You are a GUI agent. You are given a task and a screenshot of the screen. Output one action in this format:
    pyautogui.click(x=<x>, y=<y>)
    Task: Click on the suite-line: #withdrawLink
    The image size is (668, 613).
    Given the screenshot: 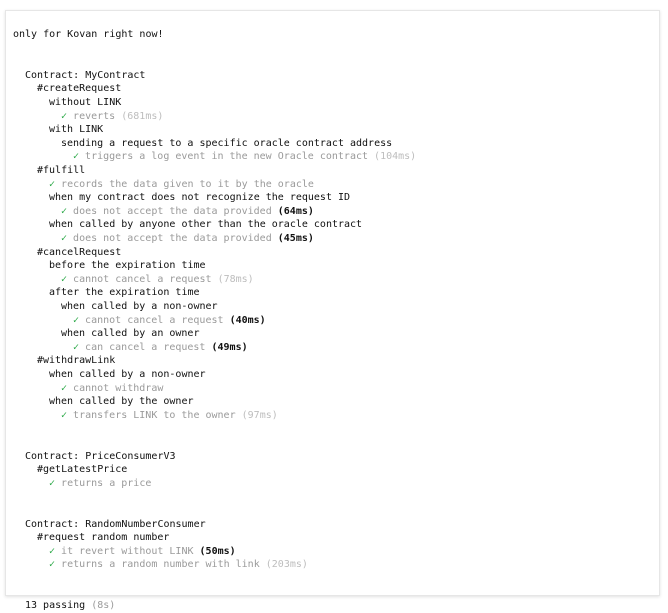 What is the action you would take?
    pyautogui.click(x=76, y=361)
    